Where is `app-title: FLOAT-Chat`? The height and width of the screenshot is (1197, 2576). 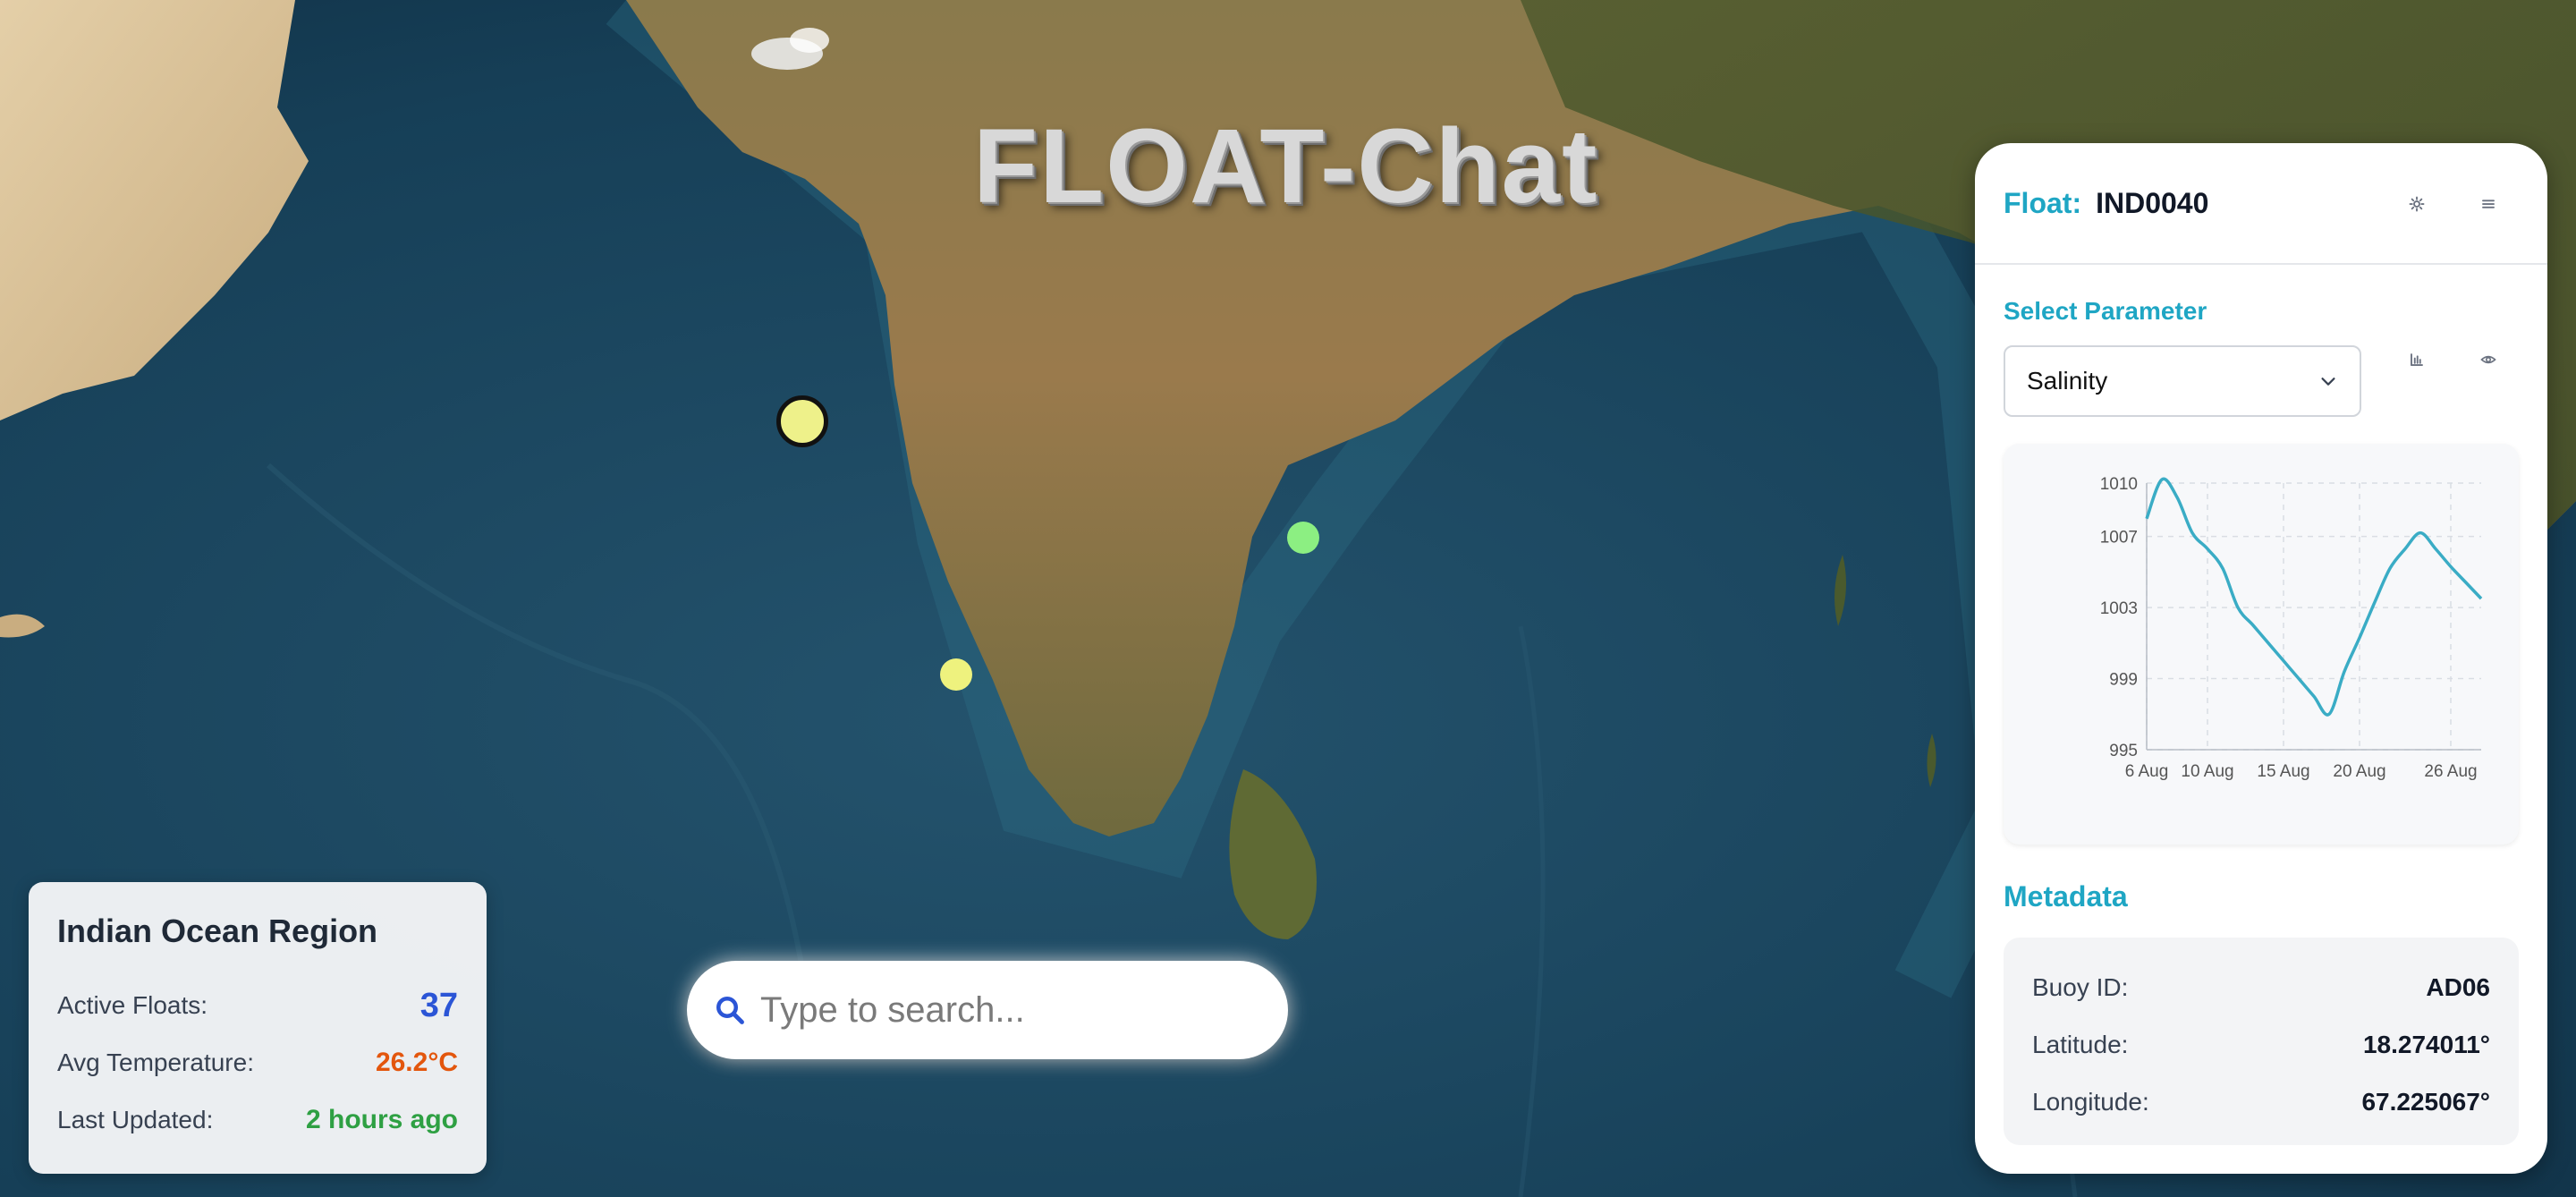 app-title: FLOAT-Chat is located at coordinates (1286, 166).